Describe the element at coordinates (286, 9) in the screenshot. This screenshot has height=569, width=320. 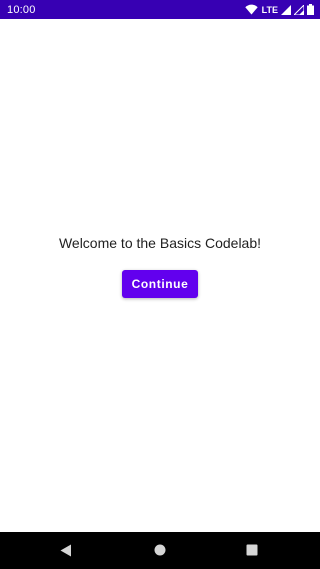
I see `lte-signal-icon` at that location.